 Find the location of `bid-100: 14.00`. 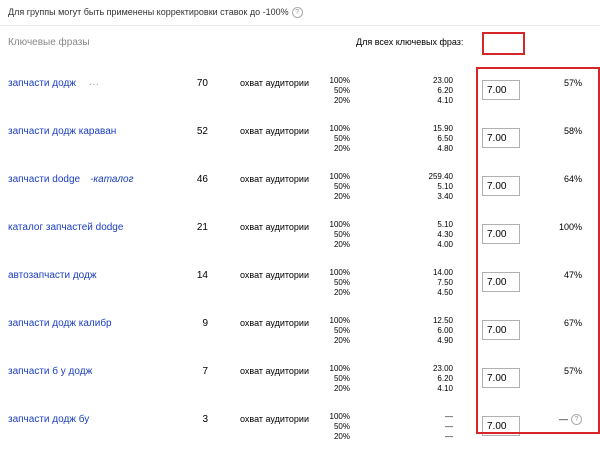

bid-100: 14.00 is located at coordinates (442, 272).